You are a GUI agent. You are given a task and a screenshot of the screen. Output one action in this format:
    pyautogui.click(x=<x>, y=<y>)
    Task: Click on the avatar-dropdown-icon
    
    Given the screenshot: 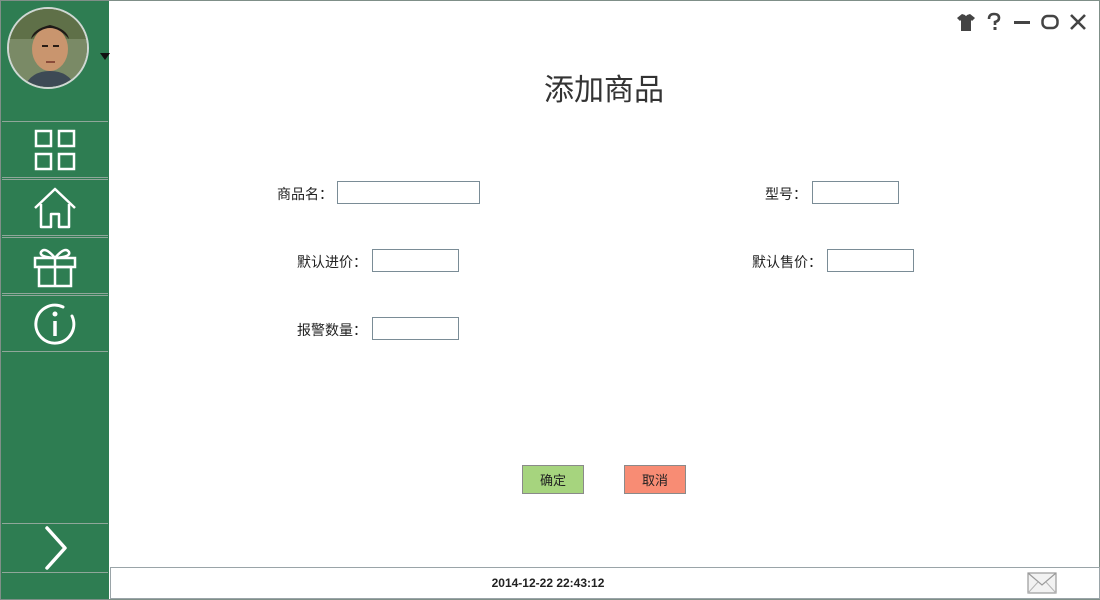 What is the action you would take?
    pyautogui.click(x=105, y=53)
    